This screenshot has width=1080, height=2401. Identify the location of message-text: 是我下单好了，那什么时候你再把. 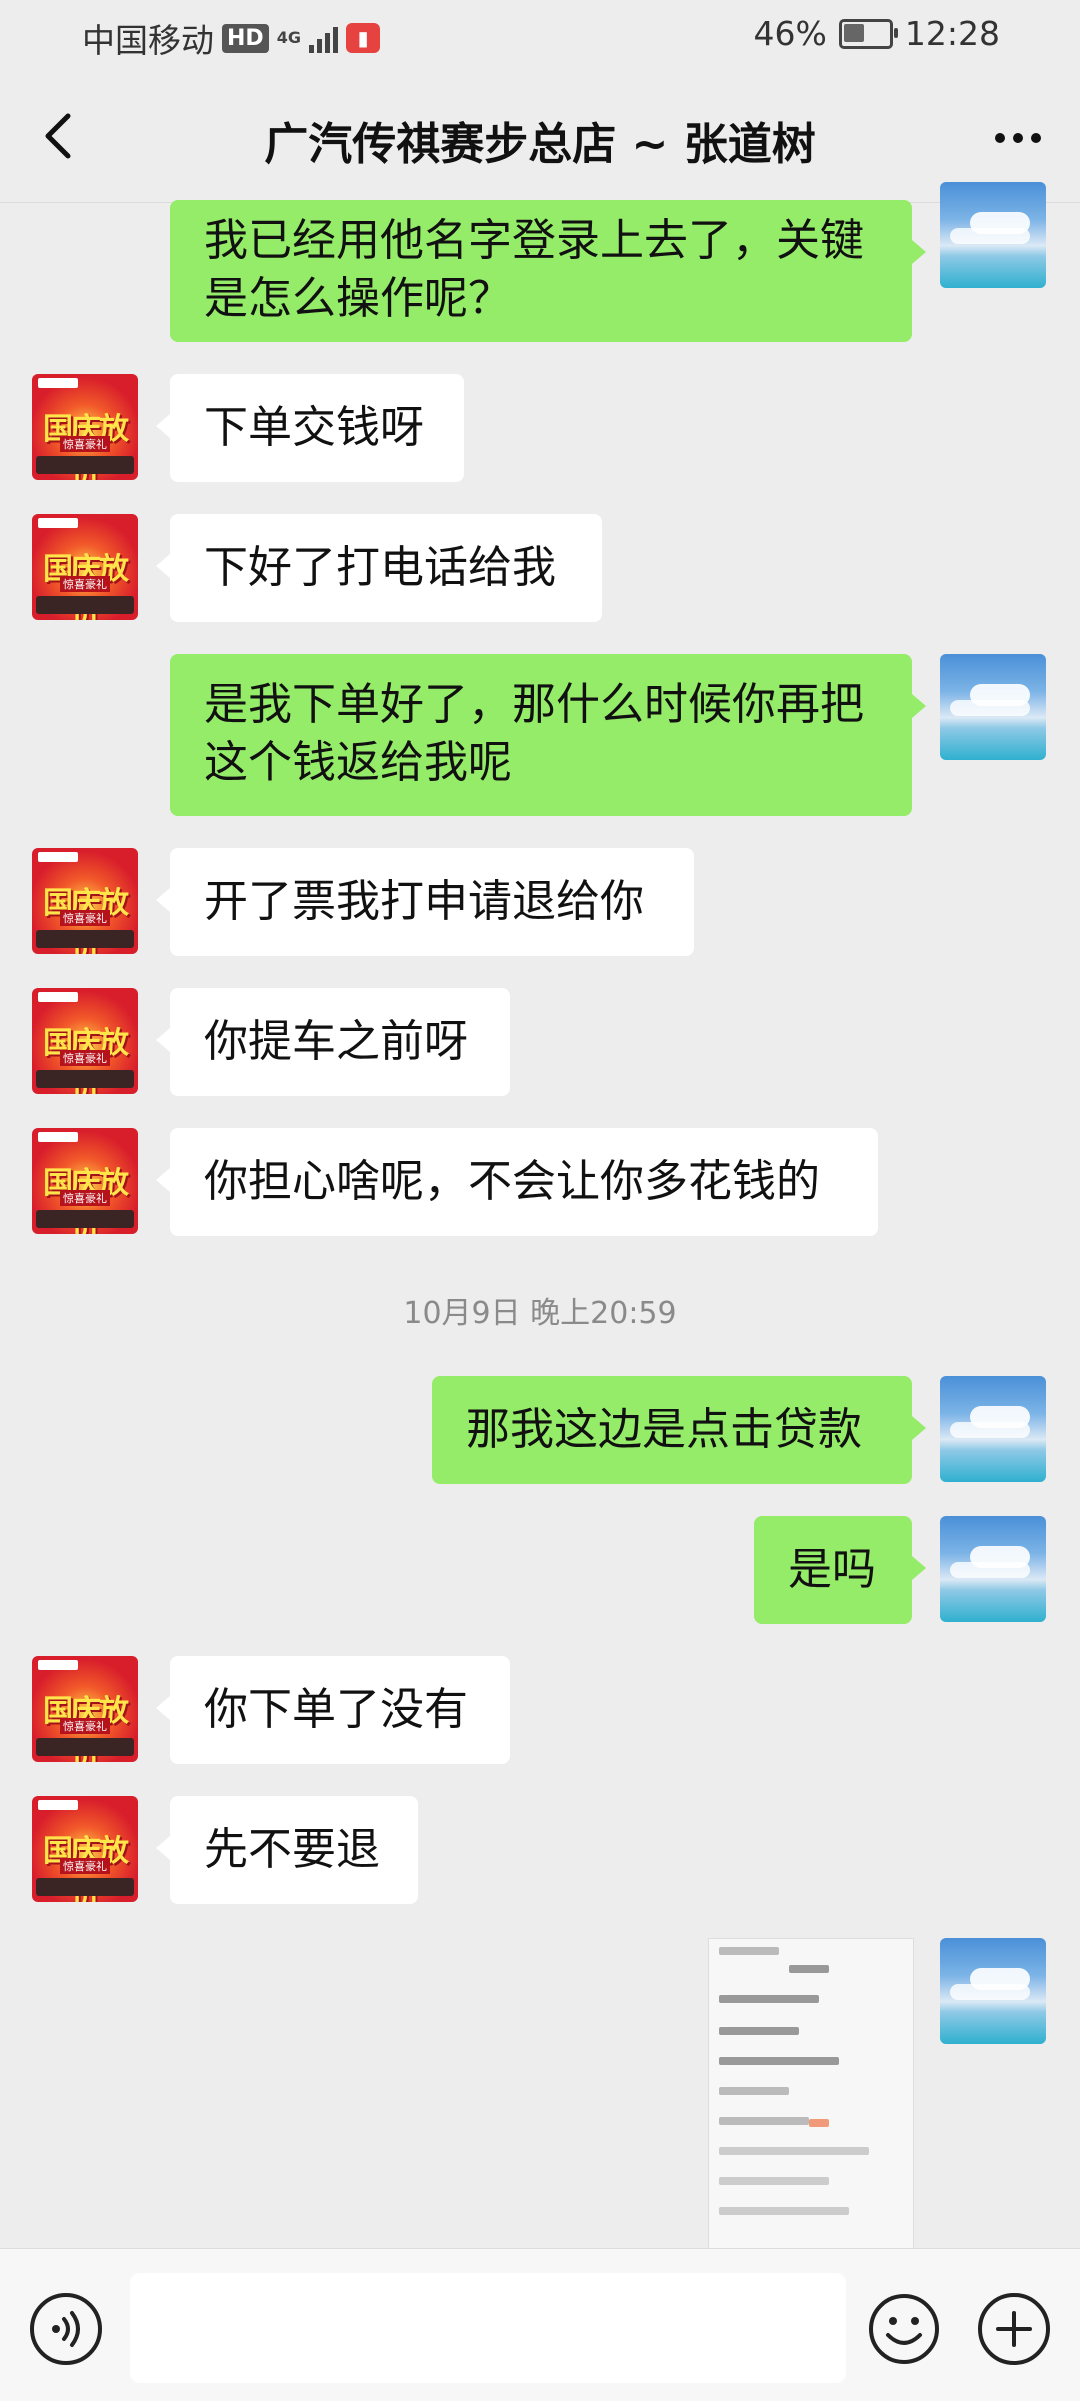
(534, 704).